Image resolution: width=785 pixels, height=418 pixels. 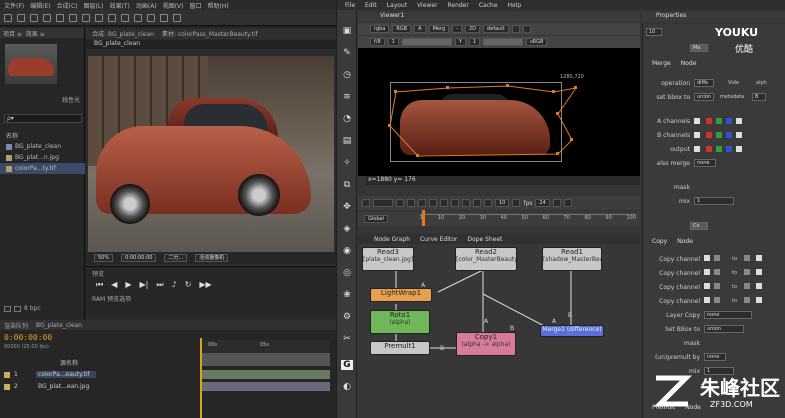 What do you see at coordinates (474, 42) in the screenshot?
I see `gamma-field: 1` at bounding box center [474, 42].